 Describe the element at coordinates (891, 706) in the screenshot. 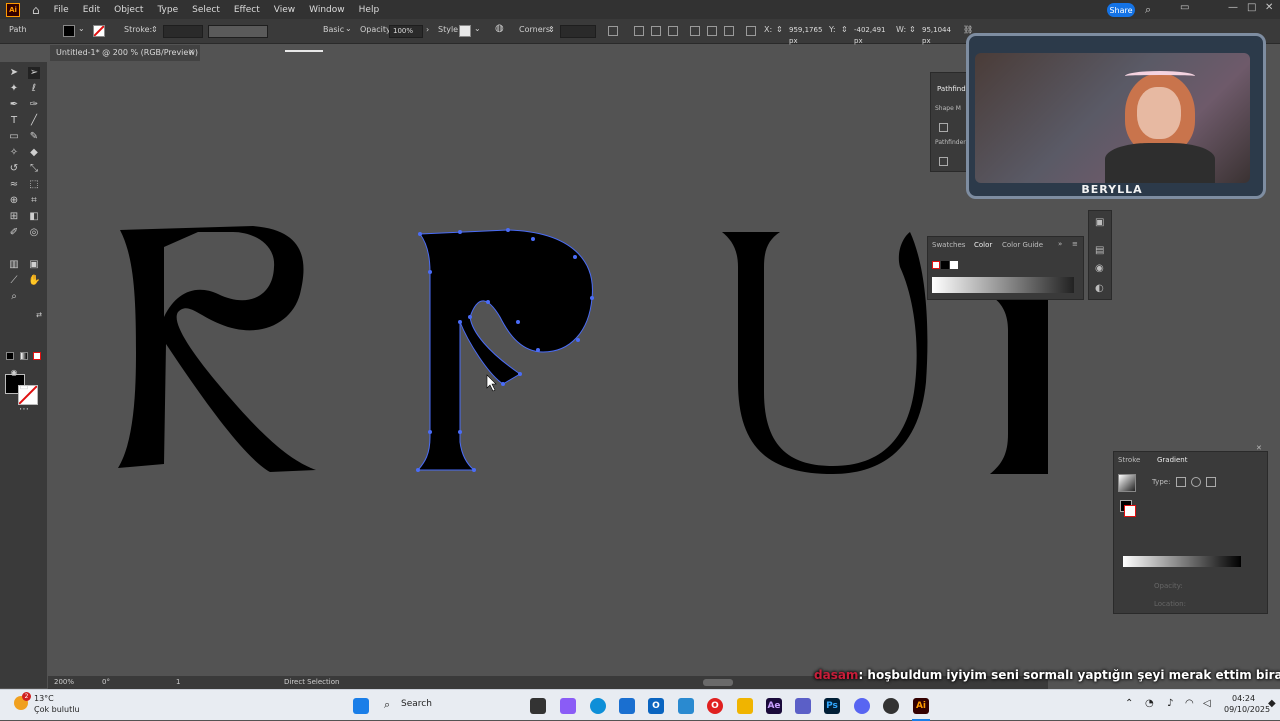

I see `obs-icon` at that location.